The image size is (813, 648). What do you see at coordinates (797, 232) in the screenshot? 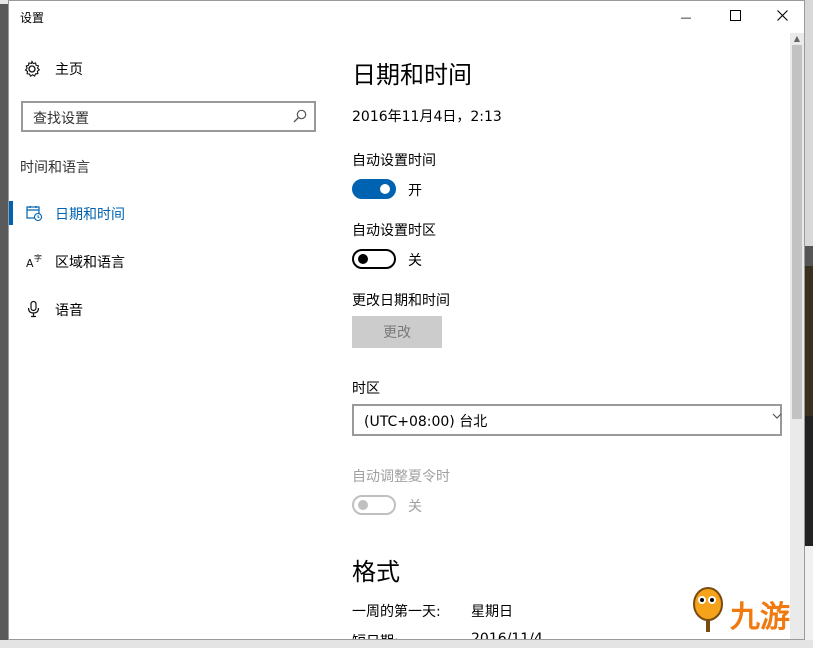
I see `scrollbar-thumb` at bounding box center [797, 232].